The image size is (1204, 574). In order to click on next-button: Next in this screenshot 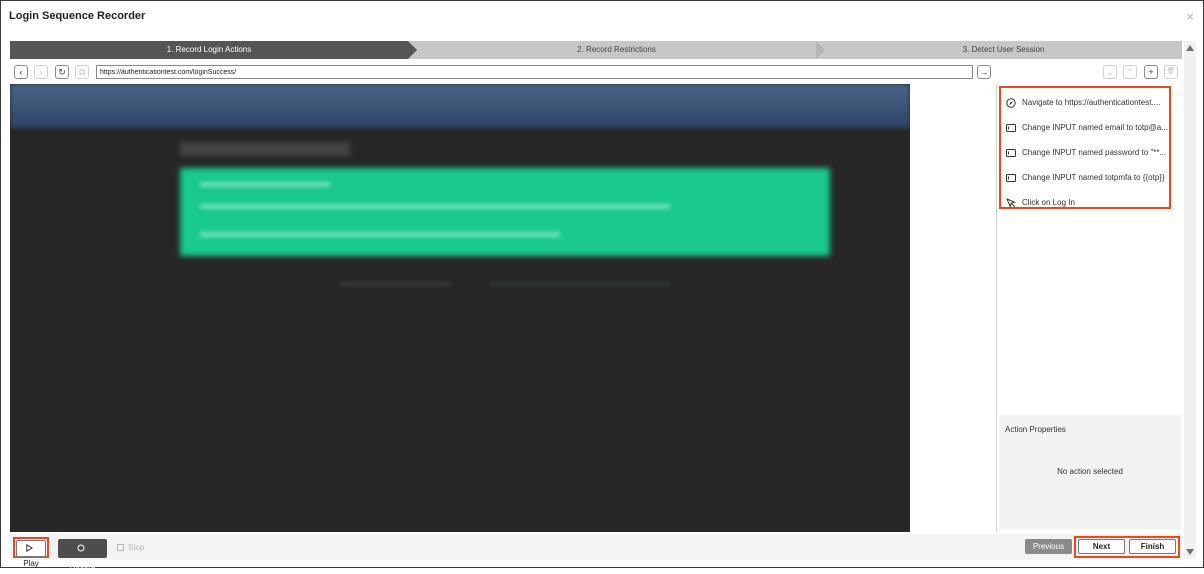, I will do `click(1101, 546)`.